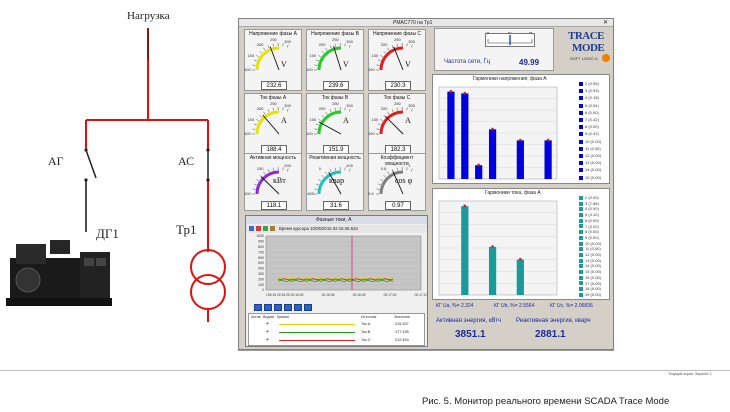 This screenshot has height=412, width=730. Describe the element at coordinates (335, 182) in the screenshot. I see `gauge-reactive-power: Реактивная мощность -400 0 400 квар 31.6` at that location.